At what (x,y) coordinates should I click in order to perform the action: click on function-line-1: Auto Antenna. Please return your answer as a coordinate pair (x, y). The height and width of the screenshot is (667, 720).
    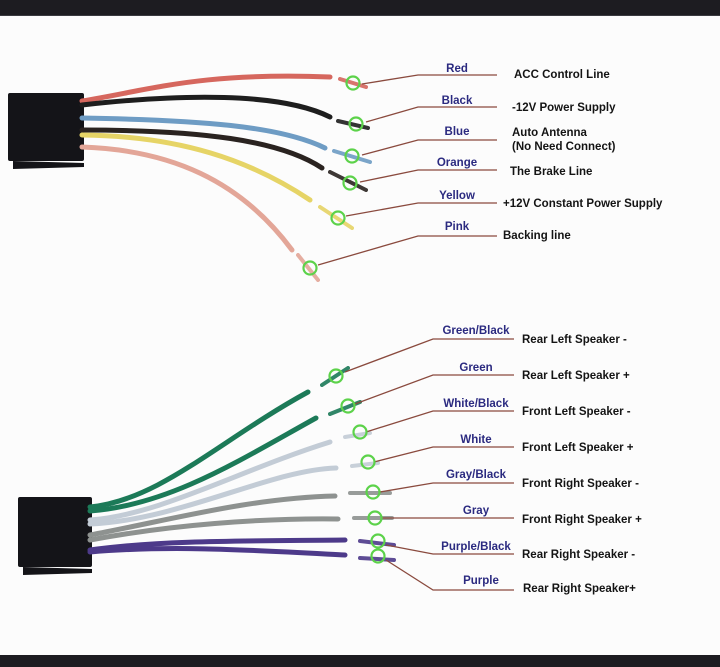
    Looking at the image, I should click on (549, 133).